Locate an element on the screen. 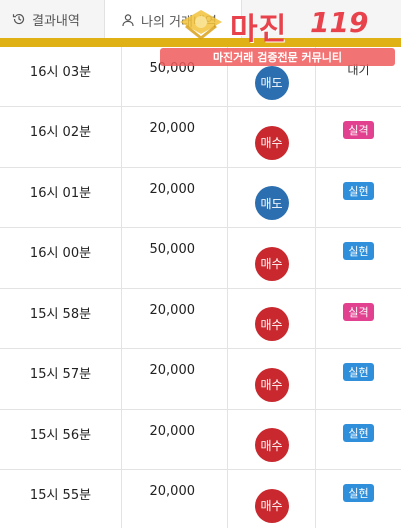 The image size is (401, 528). trade-time: 16시 02분 is located at coordinates (61, 137).